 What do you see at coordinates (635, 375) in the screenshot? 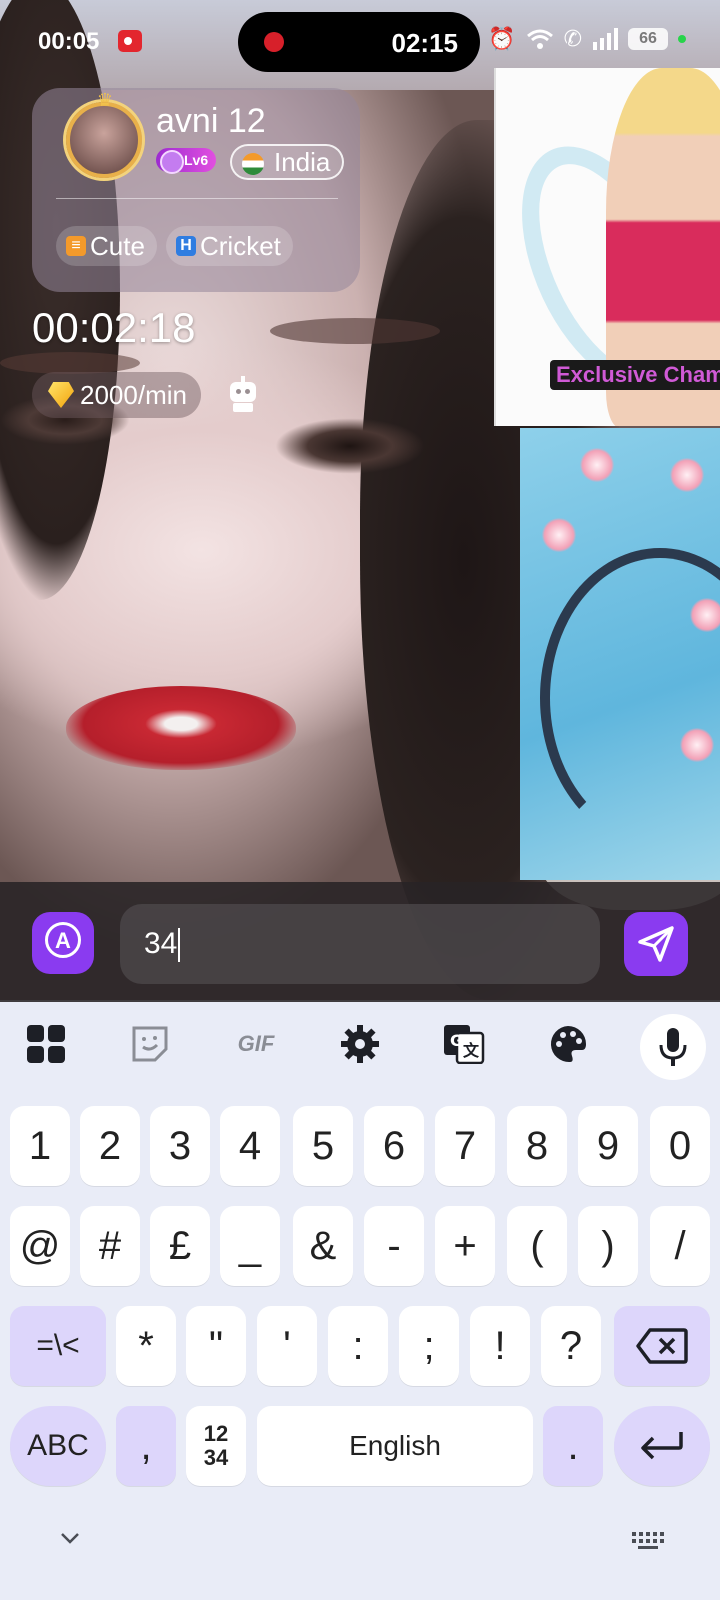
I see `poster-tag: Exclusive Cham` at bounding box center [635, 375].